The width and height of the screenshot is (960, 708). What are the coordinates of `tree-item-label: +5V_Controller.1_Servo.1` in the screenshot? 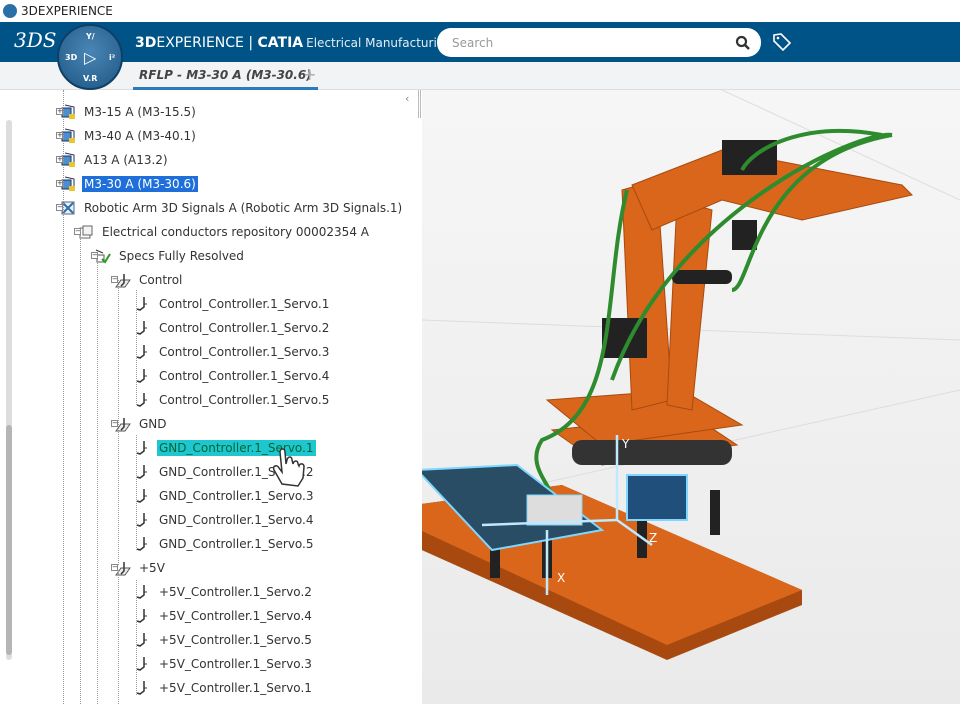 It's located at (235, 688).